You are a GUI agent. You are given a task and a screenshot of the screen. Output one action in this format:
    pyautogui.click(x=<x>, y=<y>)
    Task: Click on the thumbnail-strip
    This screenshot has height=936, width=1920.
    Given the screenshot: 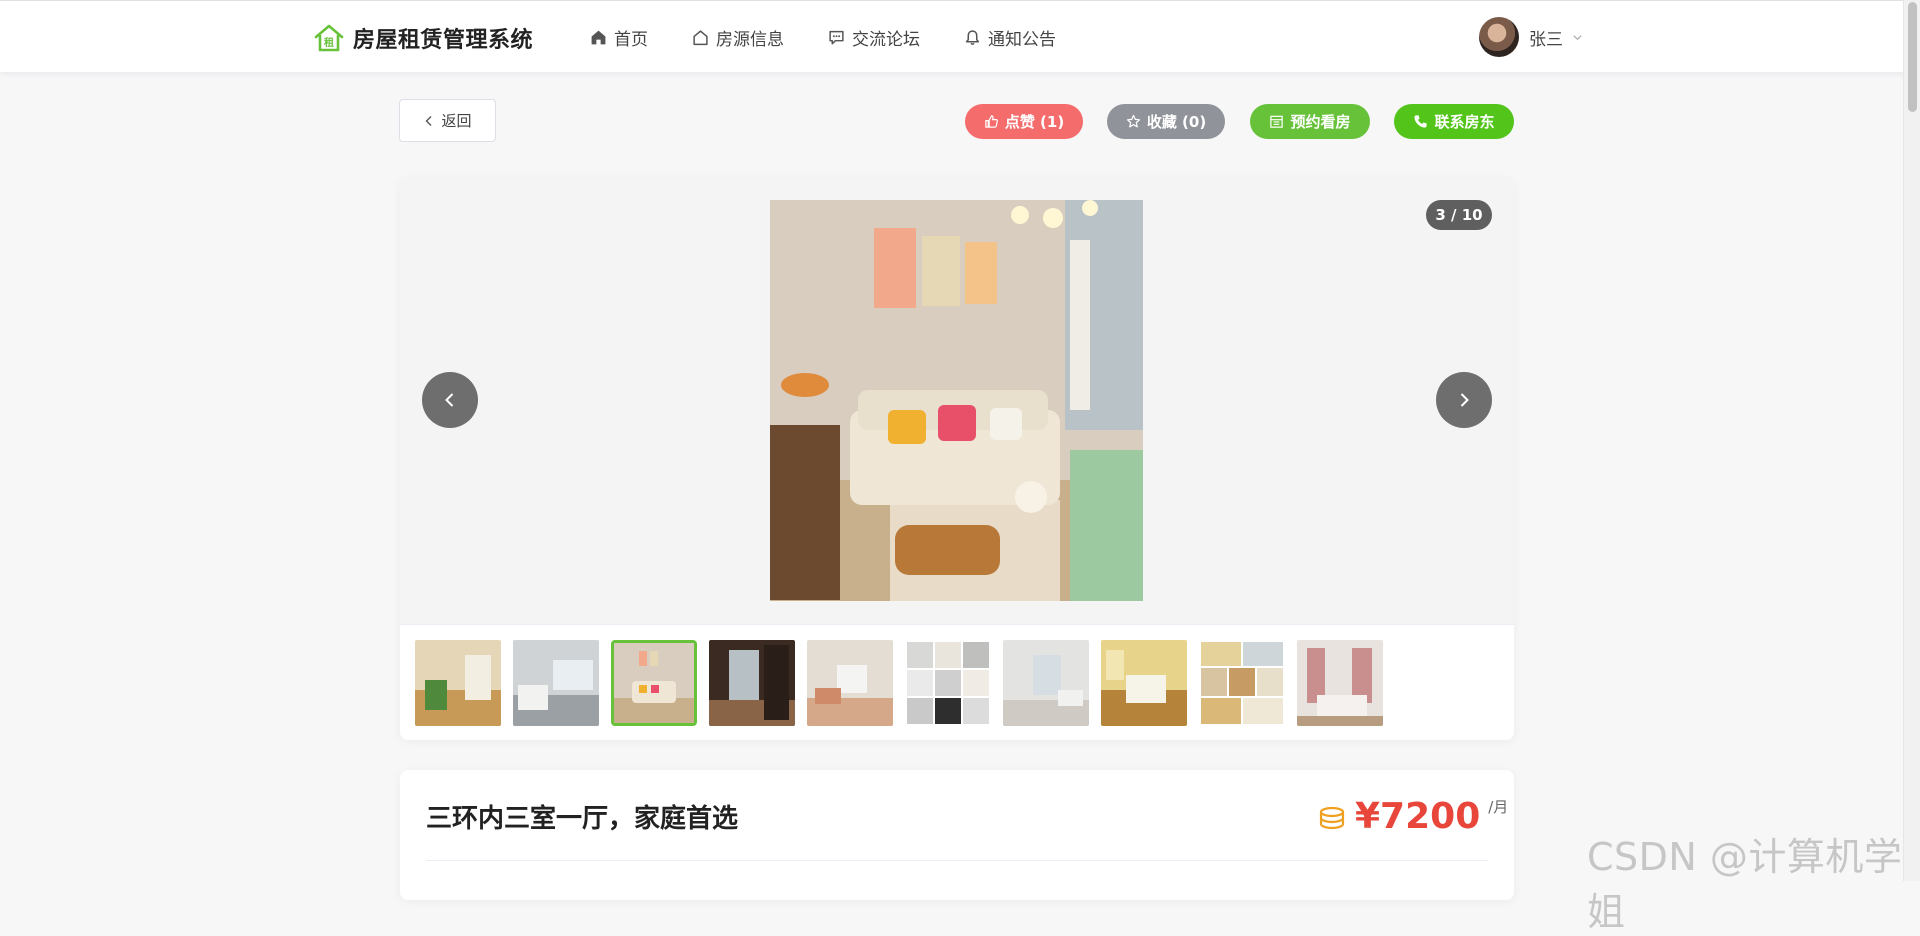 What is the action you would take?
    pyautogui.click(x=905, y=683)
    